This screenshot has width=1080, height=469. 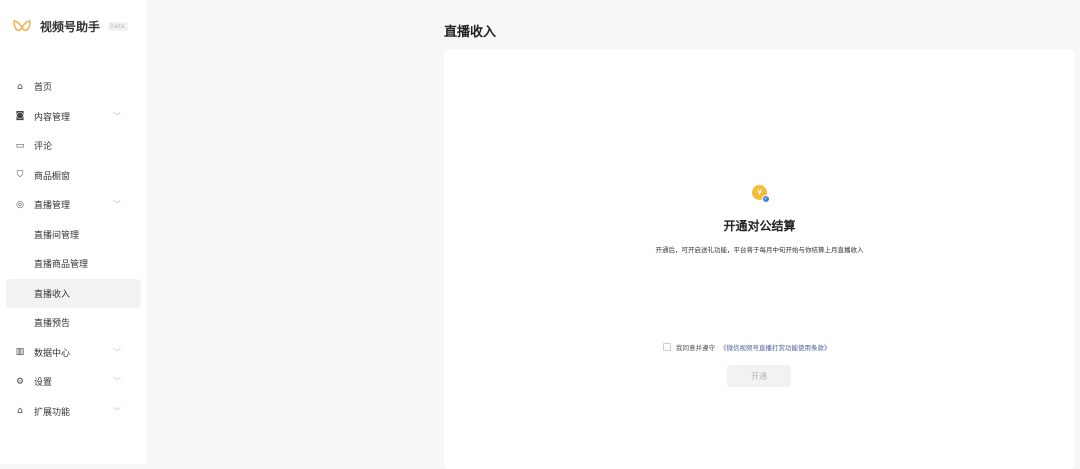 I want to click on logo: 视频号助手 beta, so click(x=70, y=26).